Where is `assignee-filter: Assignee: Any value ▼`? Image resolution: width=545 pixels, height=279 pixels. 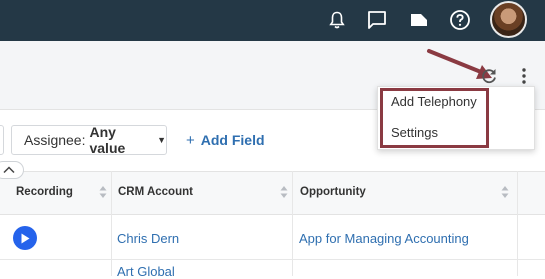 assignee-filter: Assignee: Any value ▼ is located at coordinates (89, 140).